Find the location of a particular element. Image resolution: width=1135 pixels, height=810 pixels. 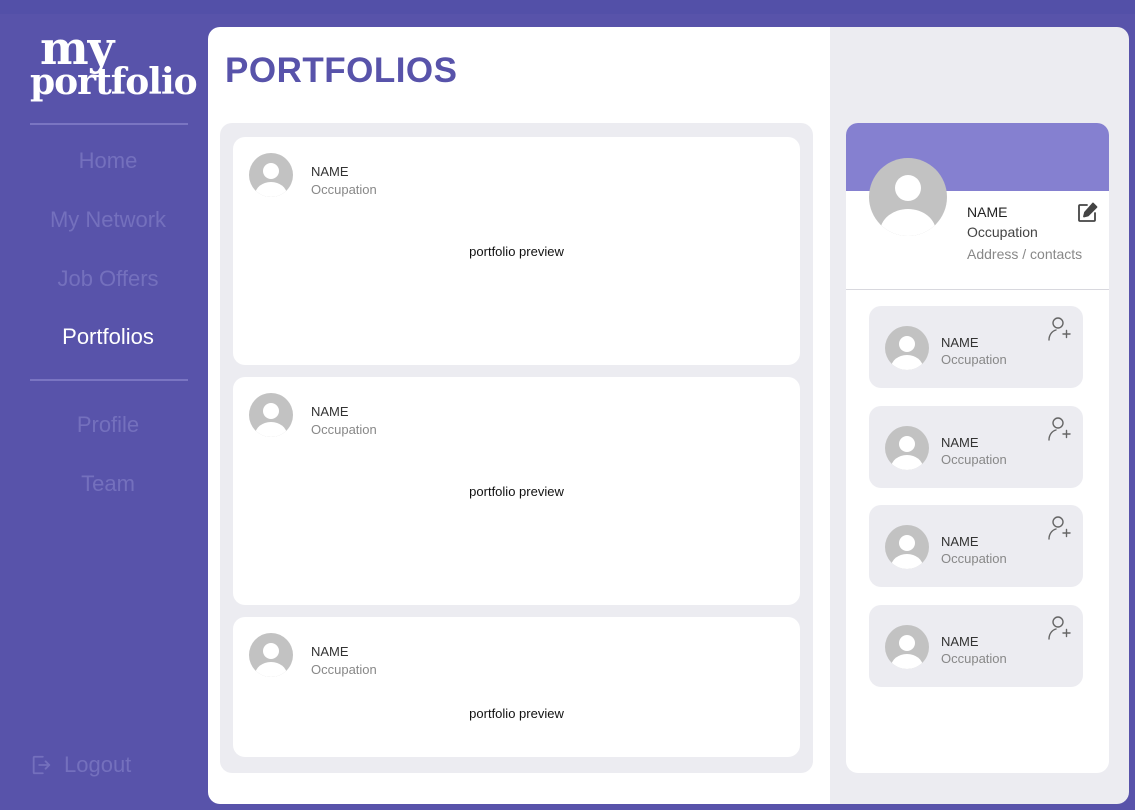

sidebar-item-portfolios: Portfolios is located at coordinates (108, 337).